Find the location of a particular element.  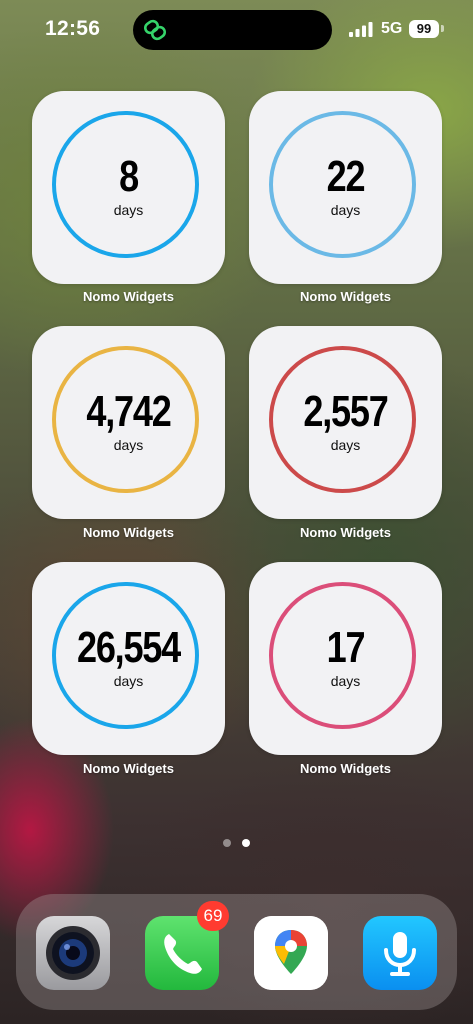

dynamic-island is located at coordinates (232, 30).